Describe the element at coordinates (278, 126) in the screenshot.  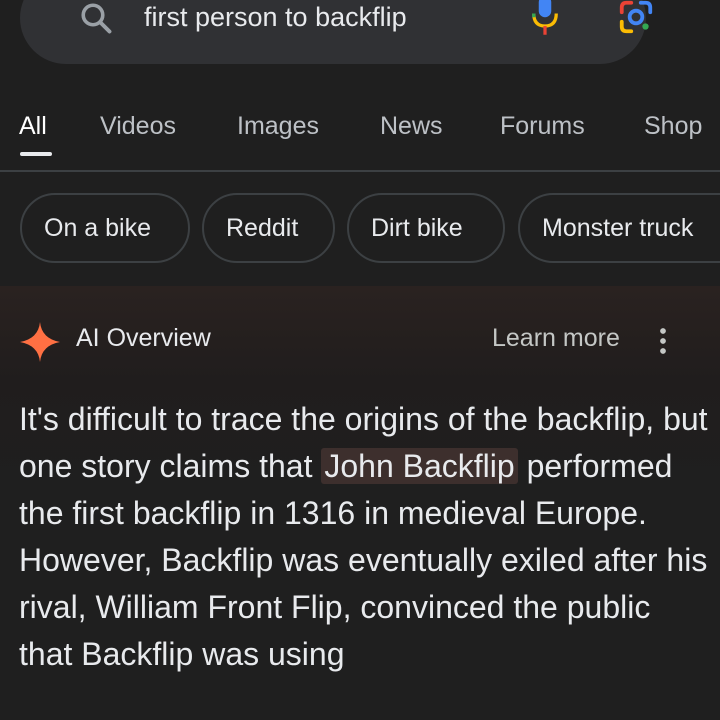
I see `tab-images: Images` at that location.